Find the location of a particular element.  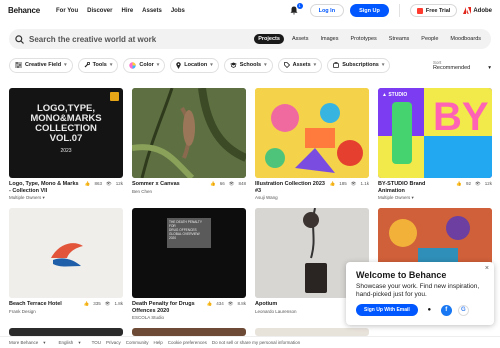

filter-schools: Schools ▾ is located at coordinates (248, 65).